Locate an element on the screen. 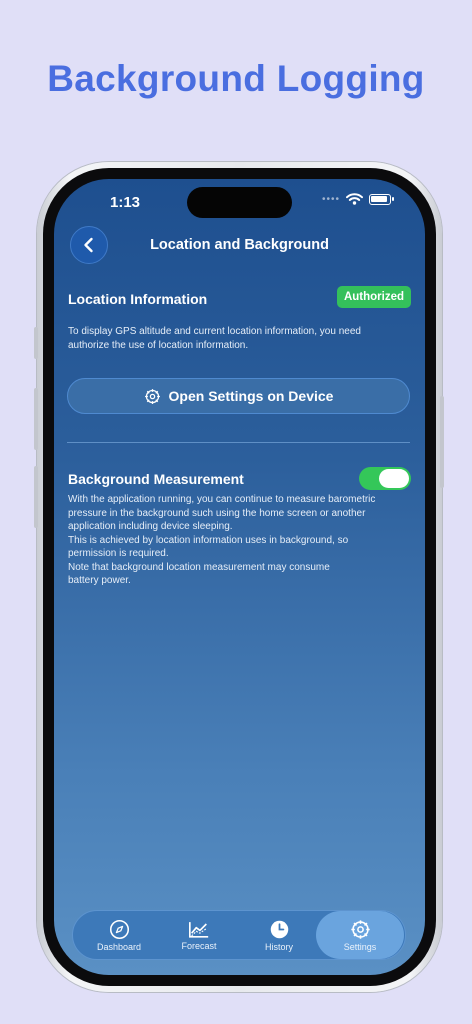 The image size is (472, 1024). signal-icon: •••• is located at coordinates (330, 199).